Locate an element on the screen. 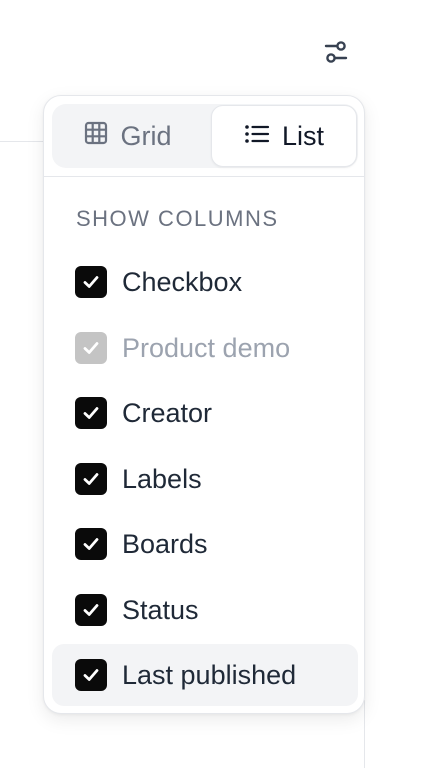 The height and width of the screenshot is (768, 426). grid-view-label: Grid is located at coordinates (146, 135).